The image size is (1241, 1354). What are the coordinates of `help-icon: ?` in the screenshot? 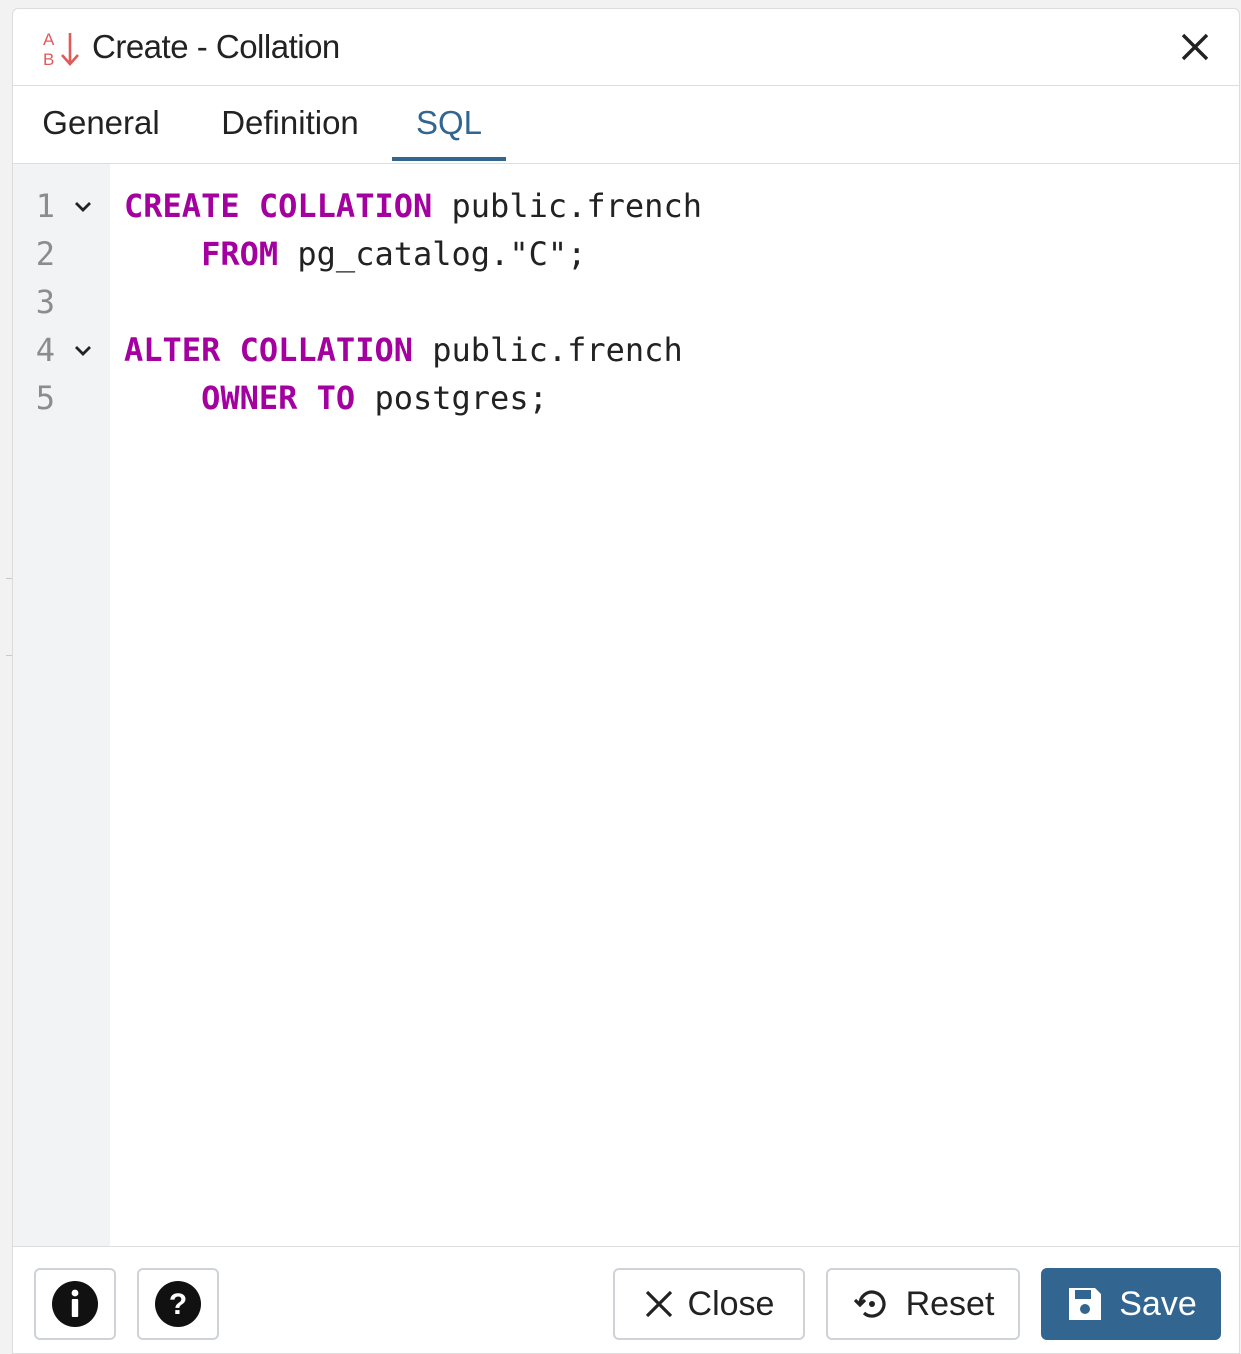 It's located at (178, 1304).